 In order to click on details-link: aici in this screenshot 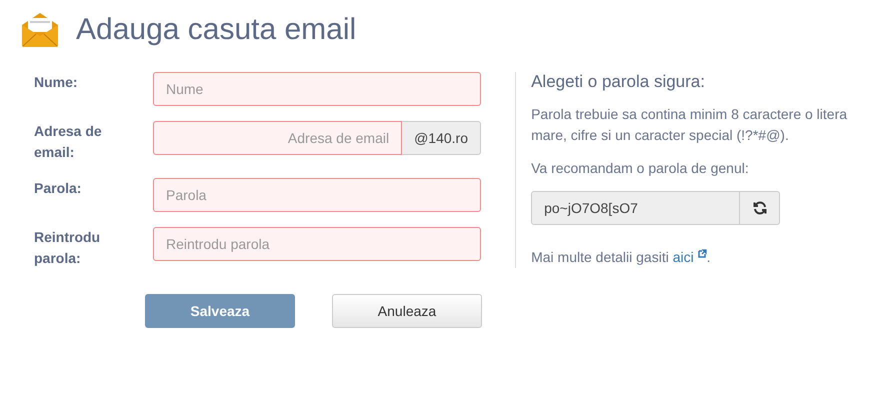, I will do `click(689, 257)`.